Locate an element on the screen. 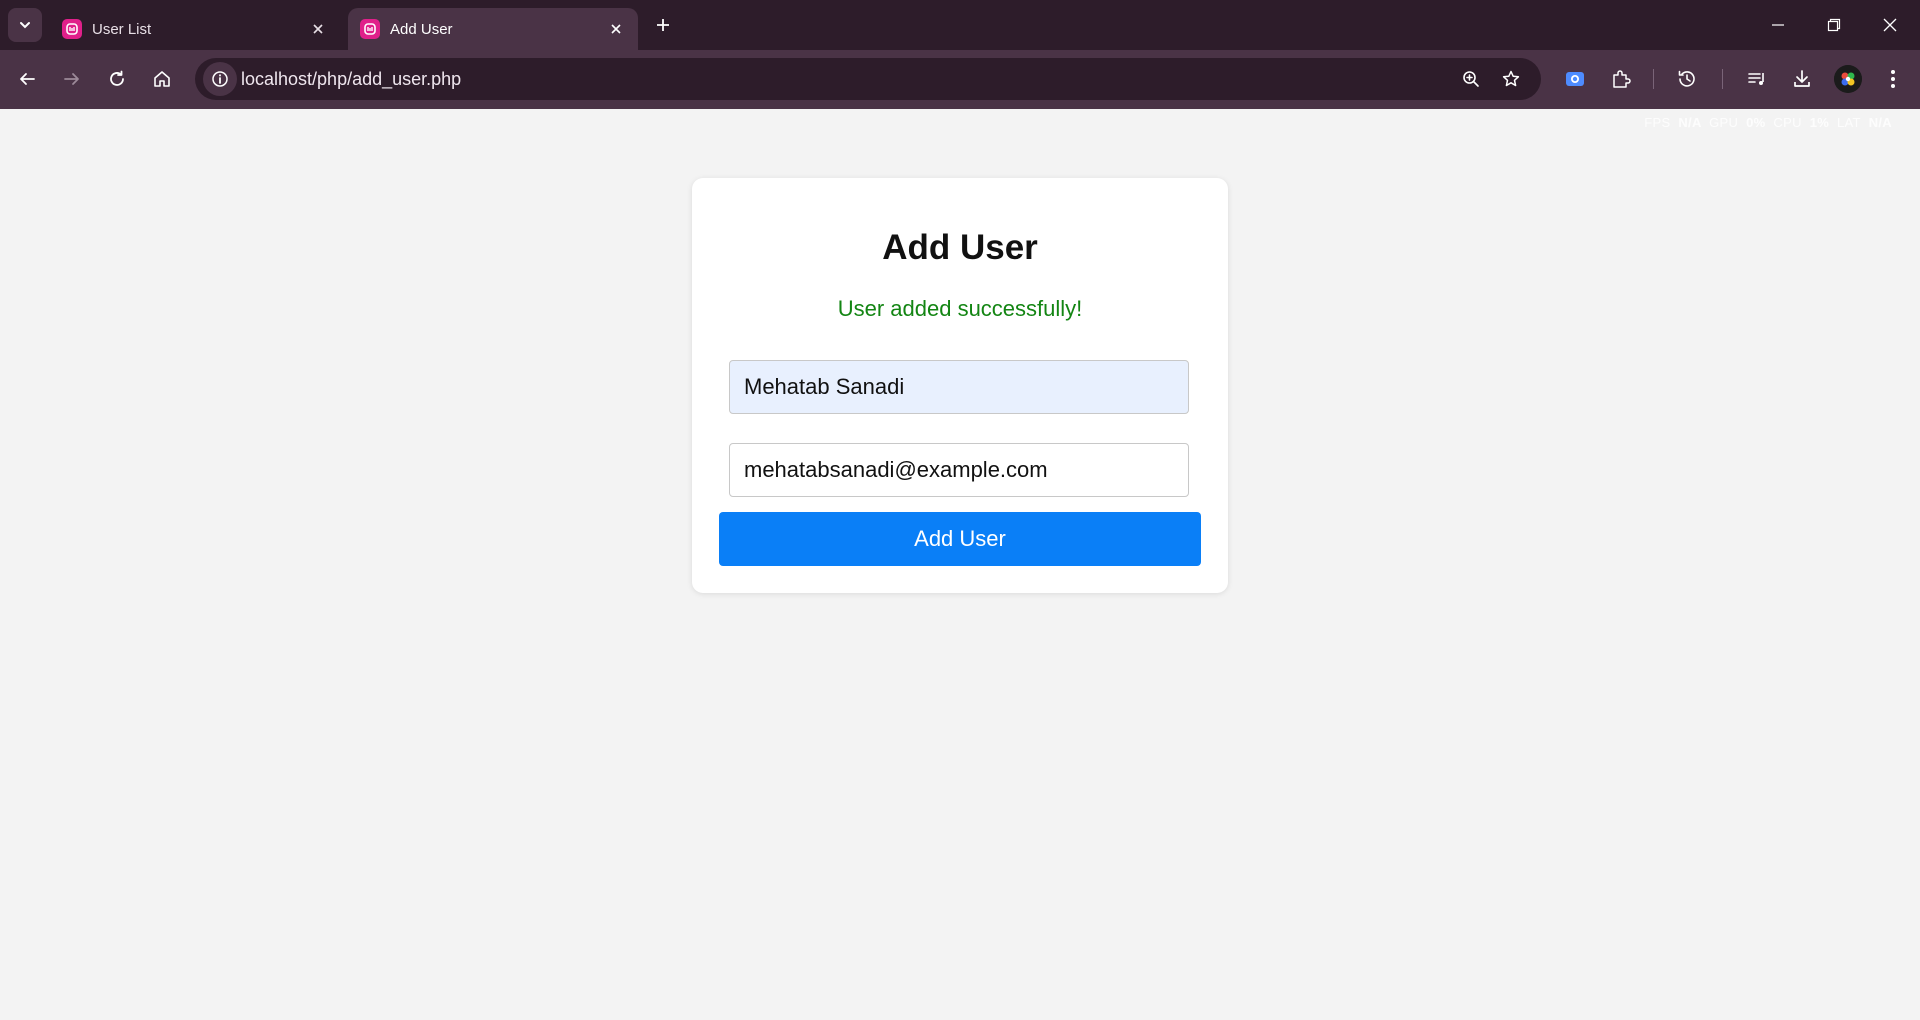 Image resolution: width=1920 pixels, height=1020 pixels. performance-overlay: FPS N/A GPU 0% CPU 1% LAT N/A is located at coordinates (1766, 122).